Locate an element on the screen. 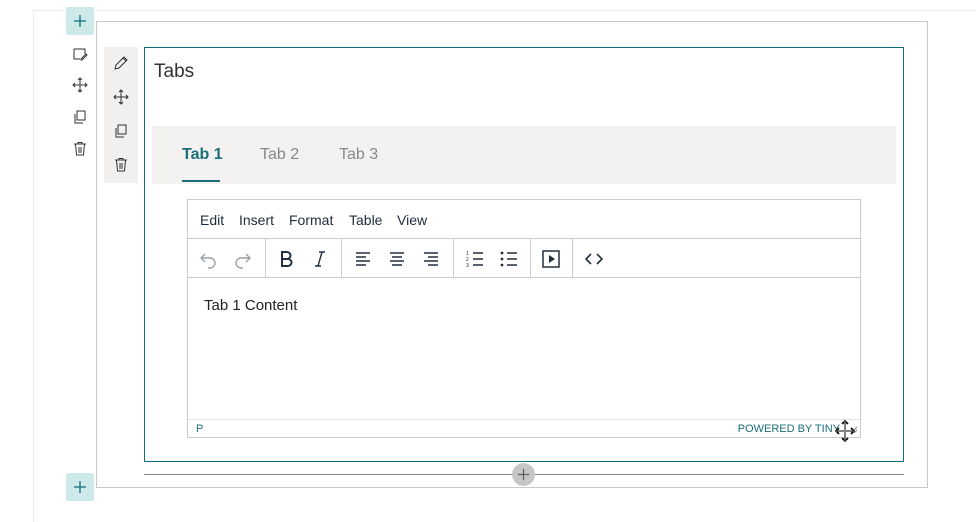 This screenshot has height=522, width=976. bold-icon is located at coordinates (287, 259).